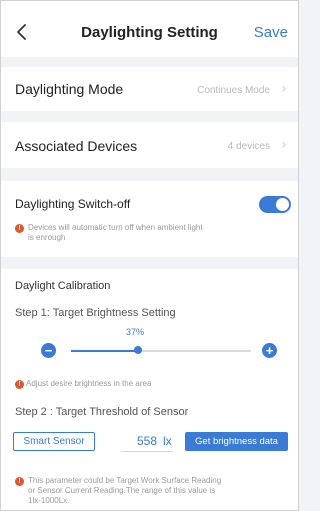 This screenshot has height=511, width=320. What do you see at coordinates (63, 286) in the screenshot?
I see `calibration-title: Daylight Calibration` at bounding box center [63, 286].